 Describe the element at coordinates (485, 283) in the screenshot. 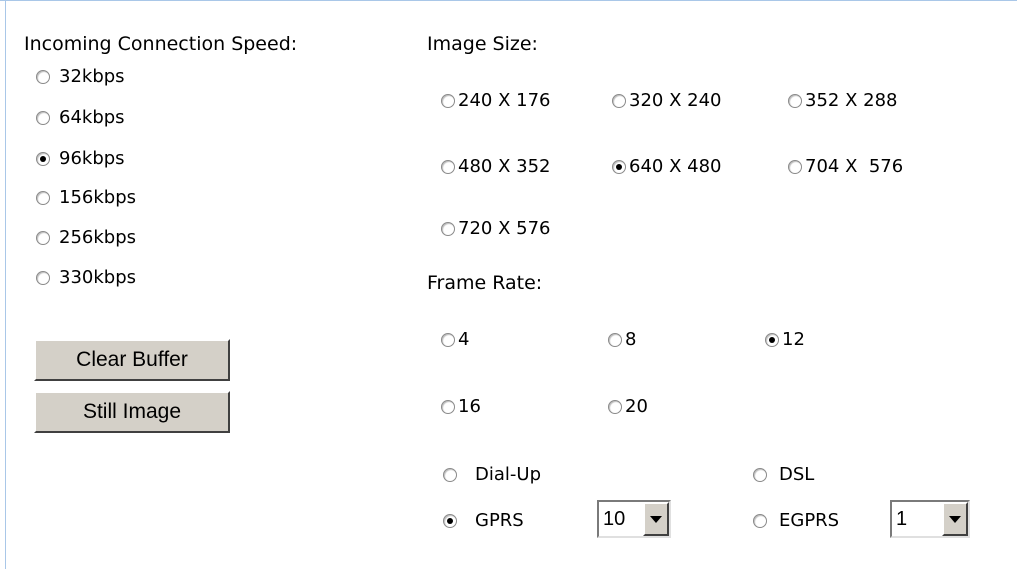

I see `frame-rate-heading: Frame Rate:` at that location.